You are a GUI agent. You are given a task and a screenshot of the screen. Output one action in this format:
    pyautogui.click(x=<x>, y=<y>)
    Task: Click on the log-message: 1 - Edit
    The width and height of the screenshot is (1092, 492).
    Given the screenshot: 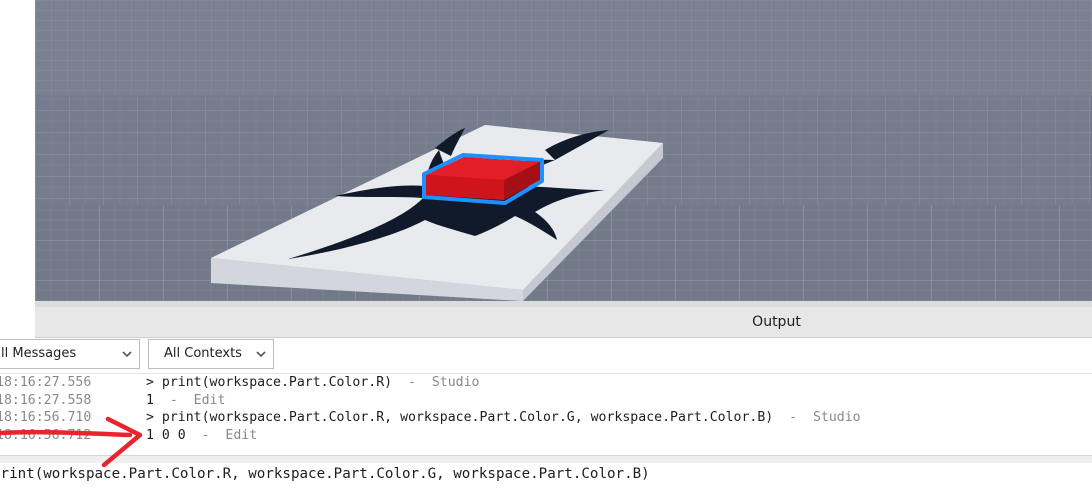 What is the action you would take?
    pyautogui.click(x=185, y=401)
    